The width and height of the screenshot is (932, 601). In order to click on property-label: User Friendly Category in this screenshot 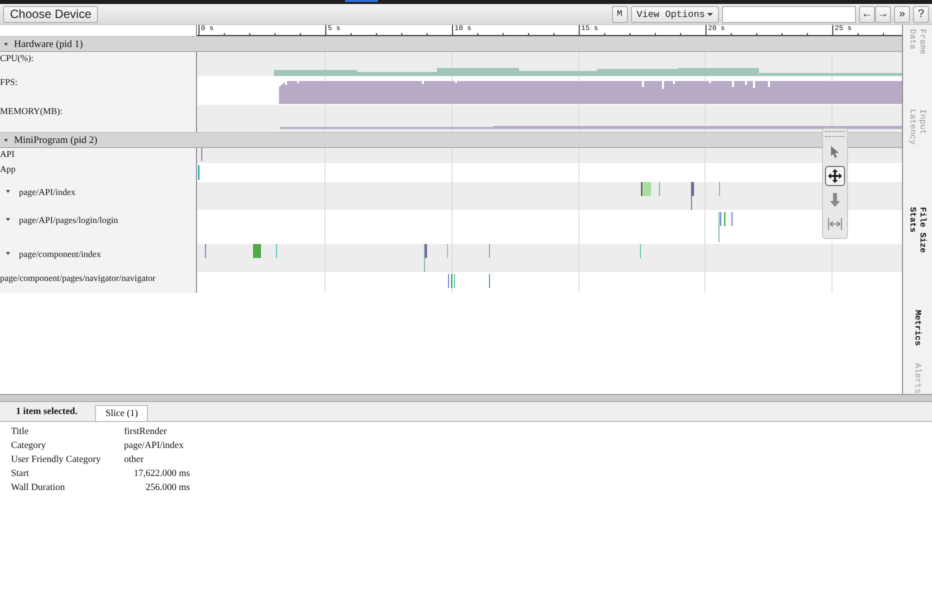, I will do `click(56, 460)`.